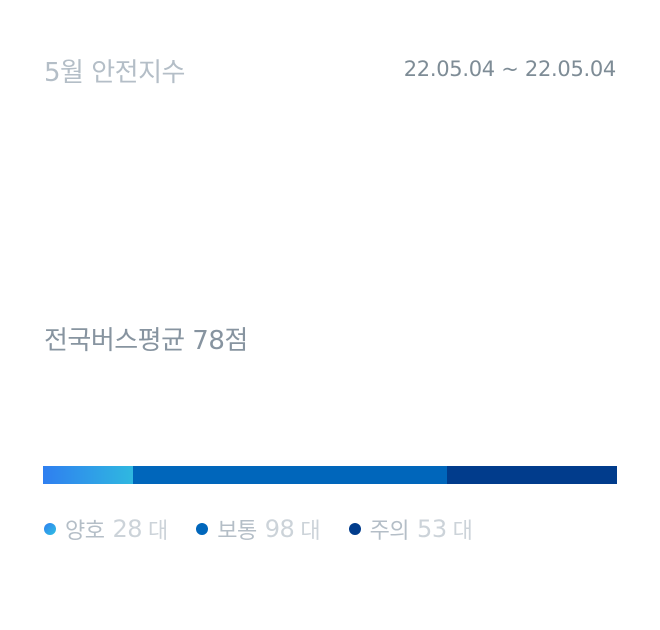 Image resolution: width=660 pixels, height=630 pixels. I want to click on legend-item-good: 양호 28 대, so click(106, 529).